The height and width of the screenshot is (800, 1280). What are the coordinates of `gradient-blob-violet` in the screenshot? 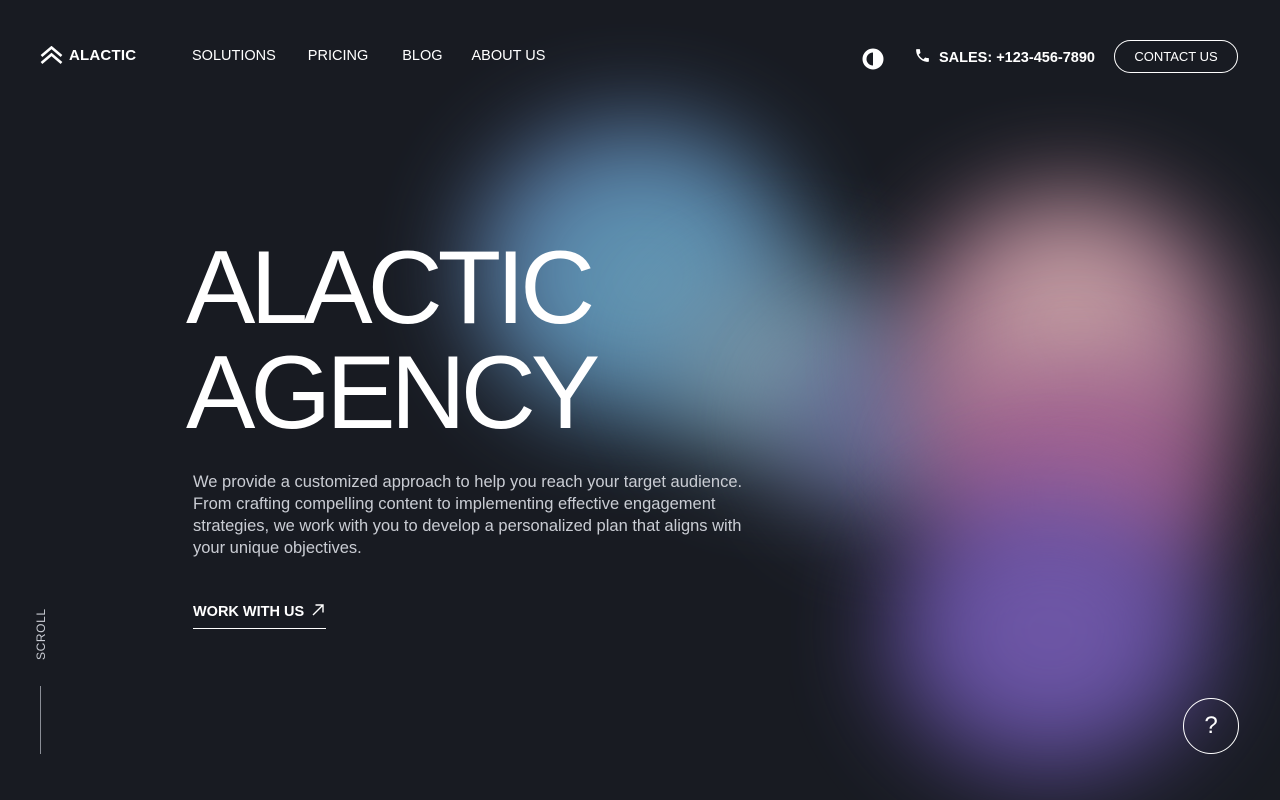 It's located at (1050, 630).